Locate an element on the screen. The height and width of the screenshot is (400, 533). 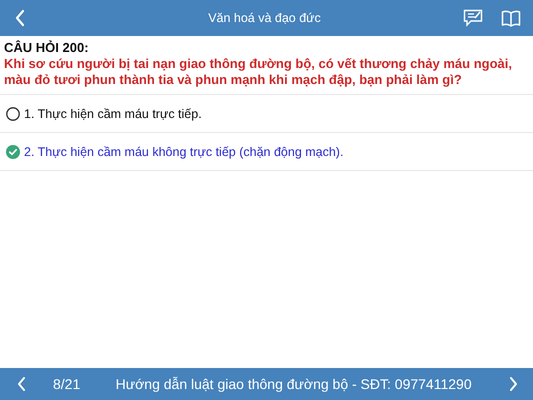
screen-title: Văn hoá và đạo đức is located at coordinates (264, 18).